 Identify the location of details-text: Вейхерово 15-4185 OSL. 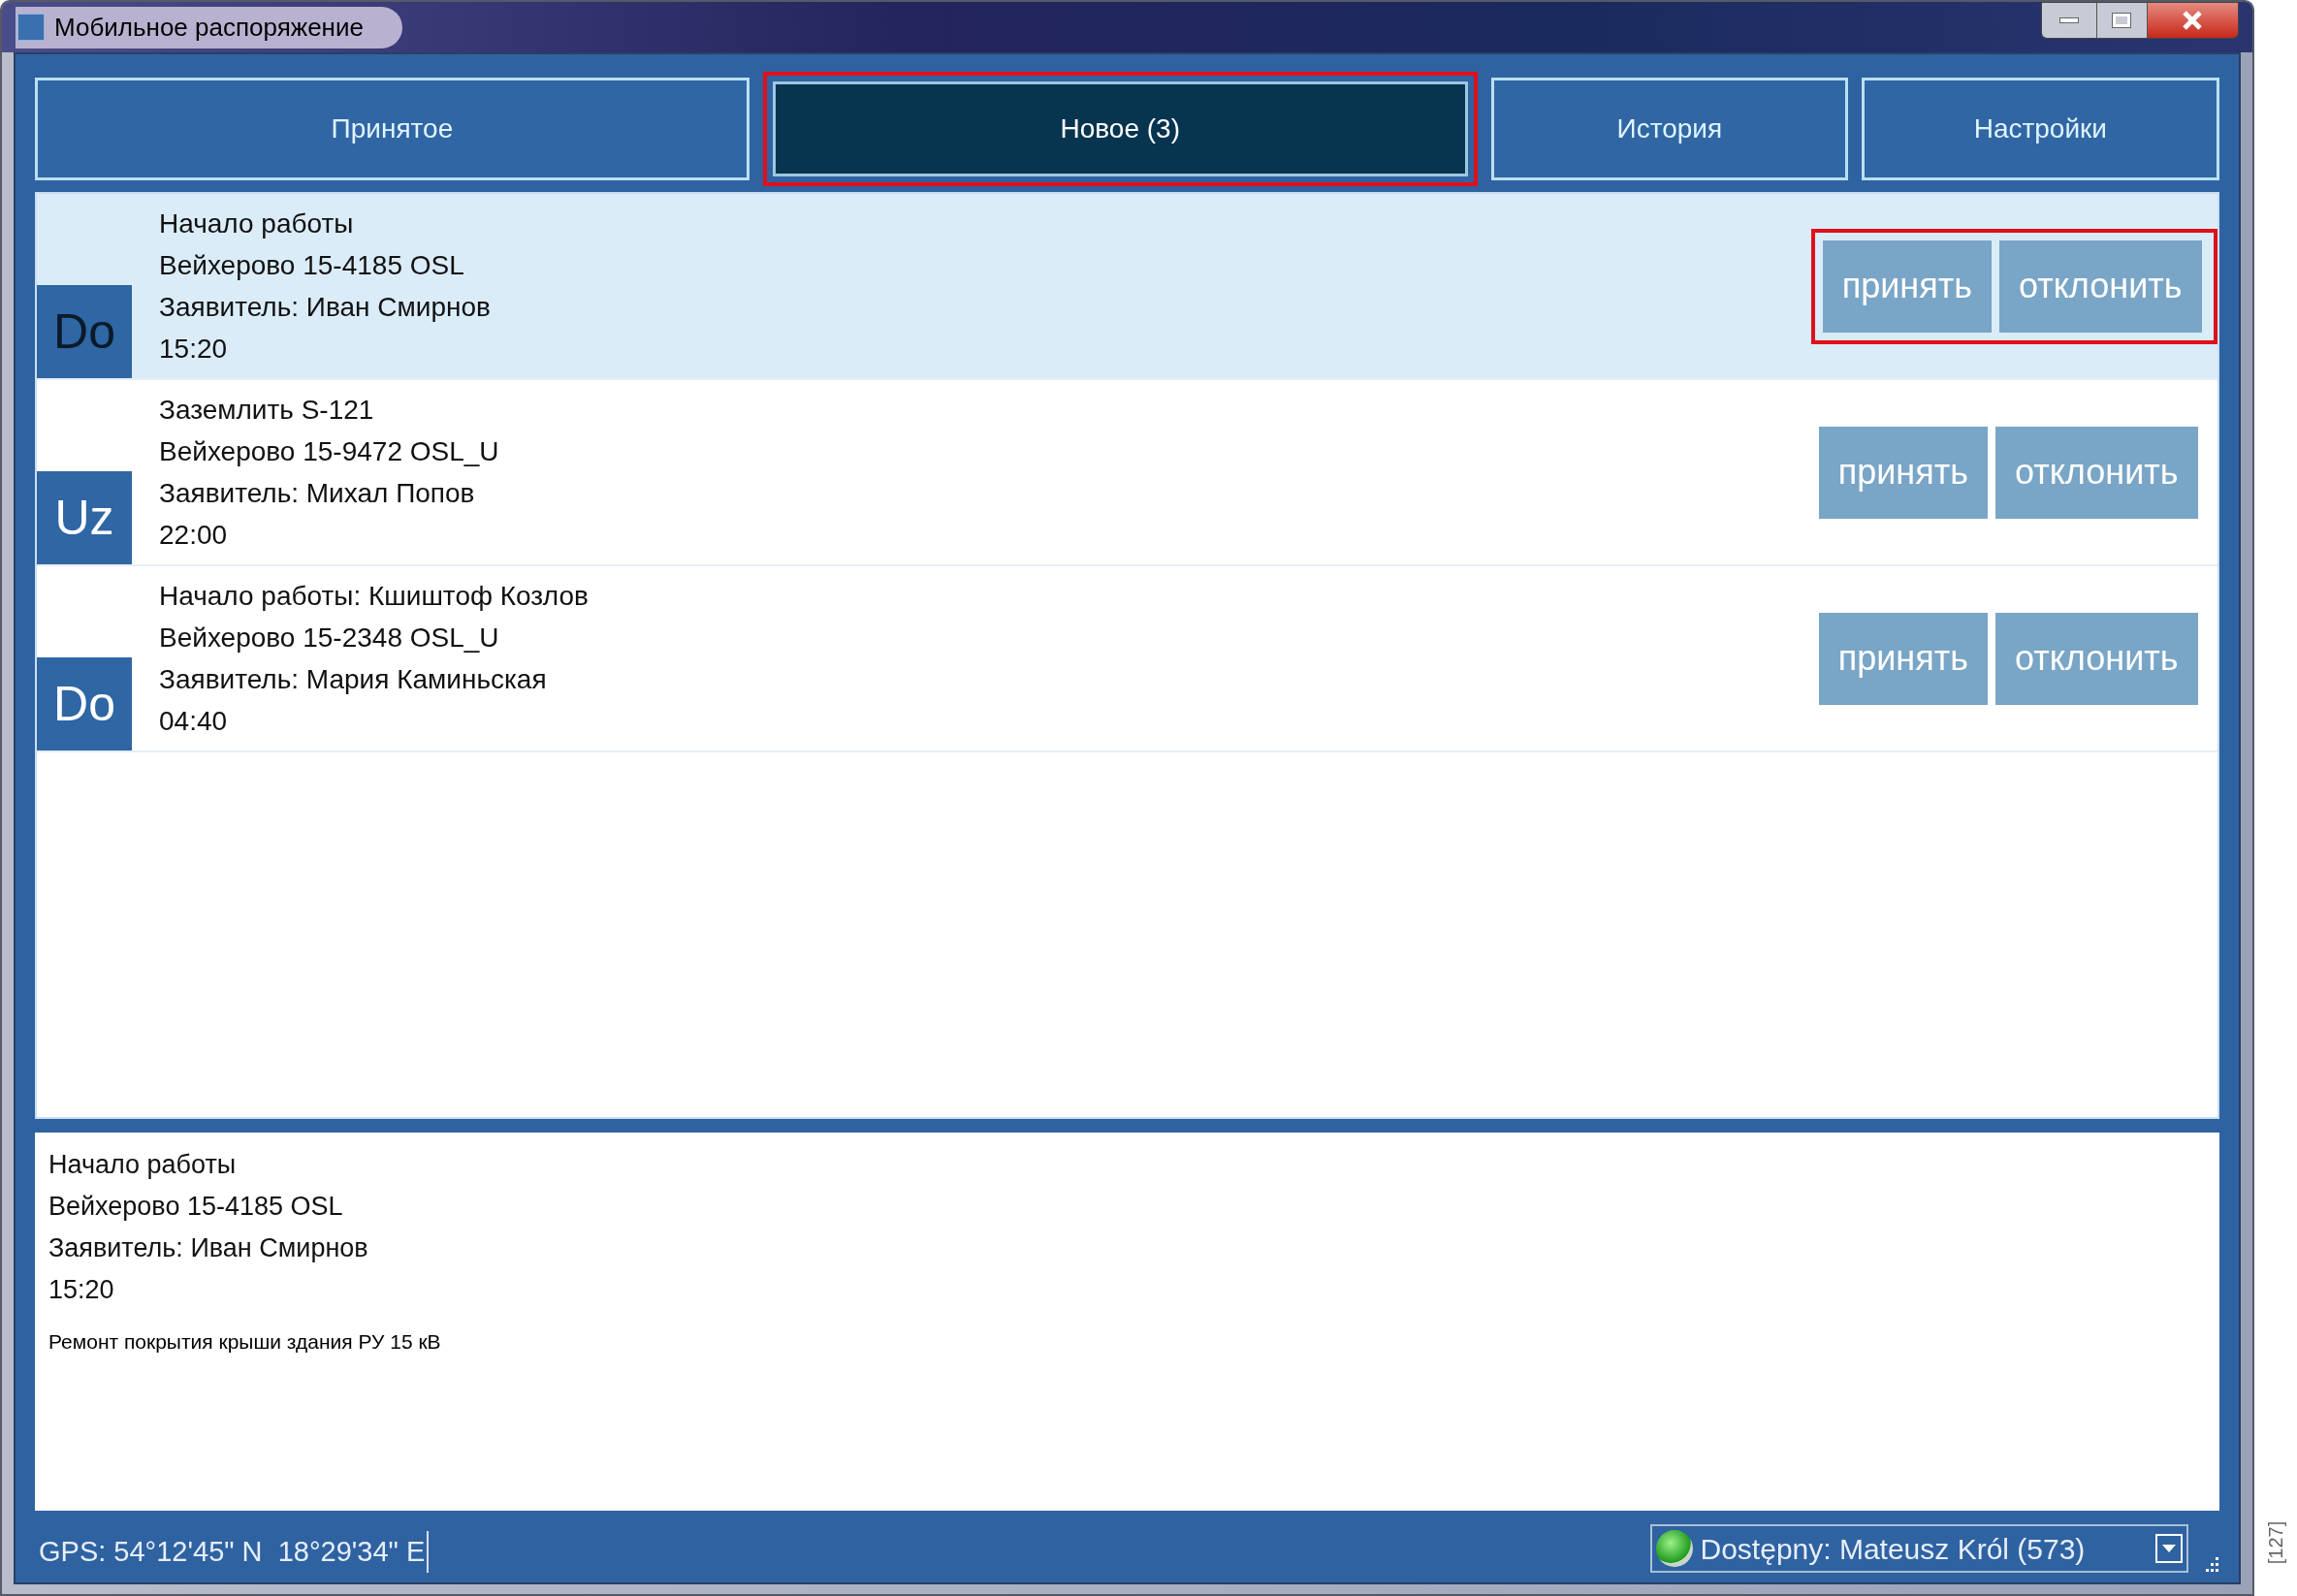
(196, 1207).